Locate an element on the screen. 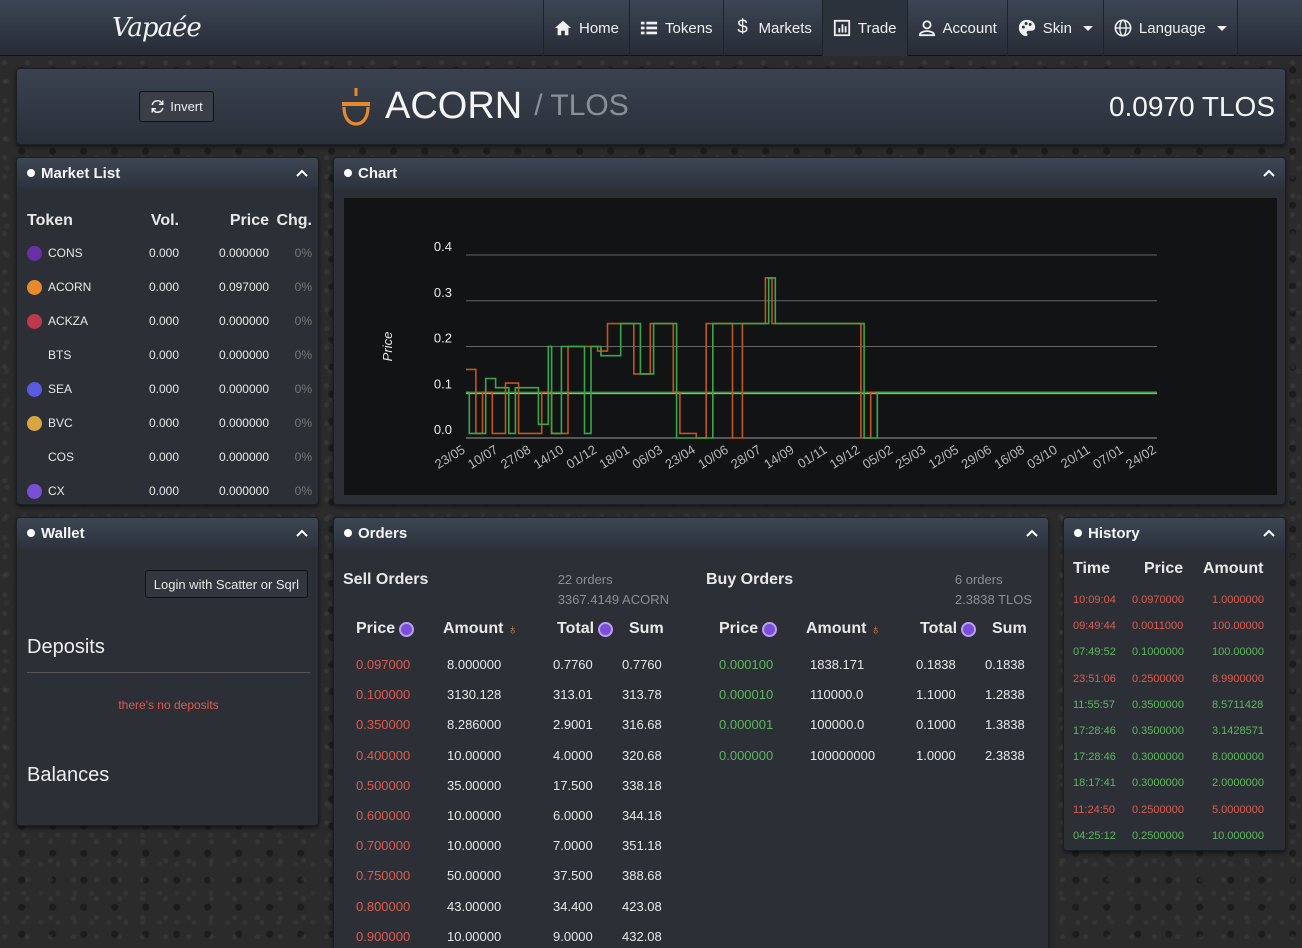  market-table-header: Token Vol. Price Chg. is located at coordinates (169, 221).